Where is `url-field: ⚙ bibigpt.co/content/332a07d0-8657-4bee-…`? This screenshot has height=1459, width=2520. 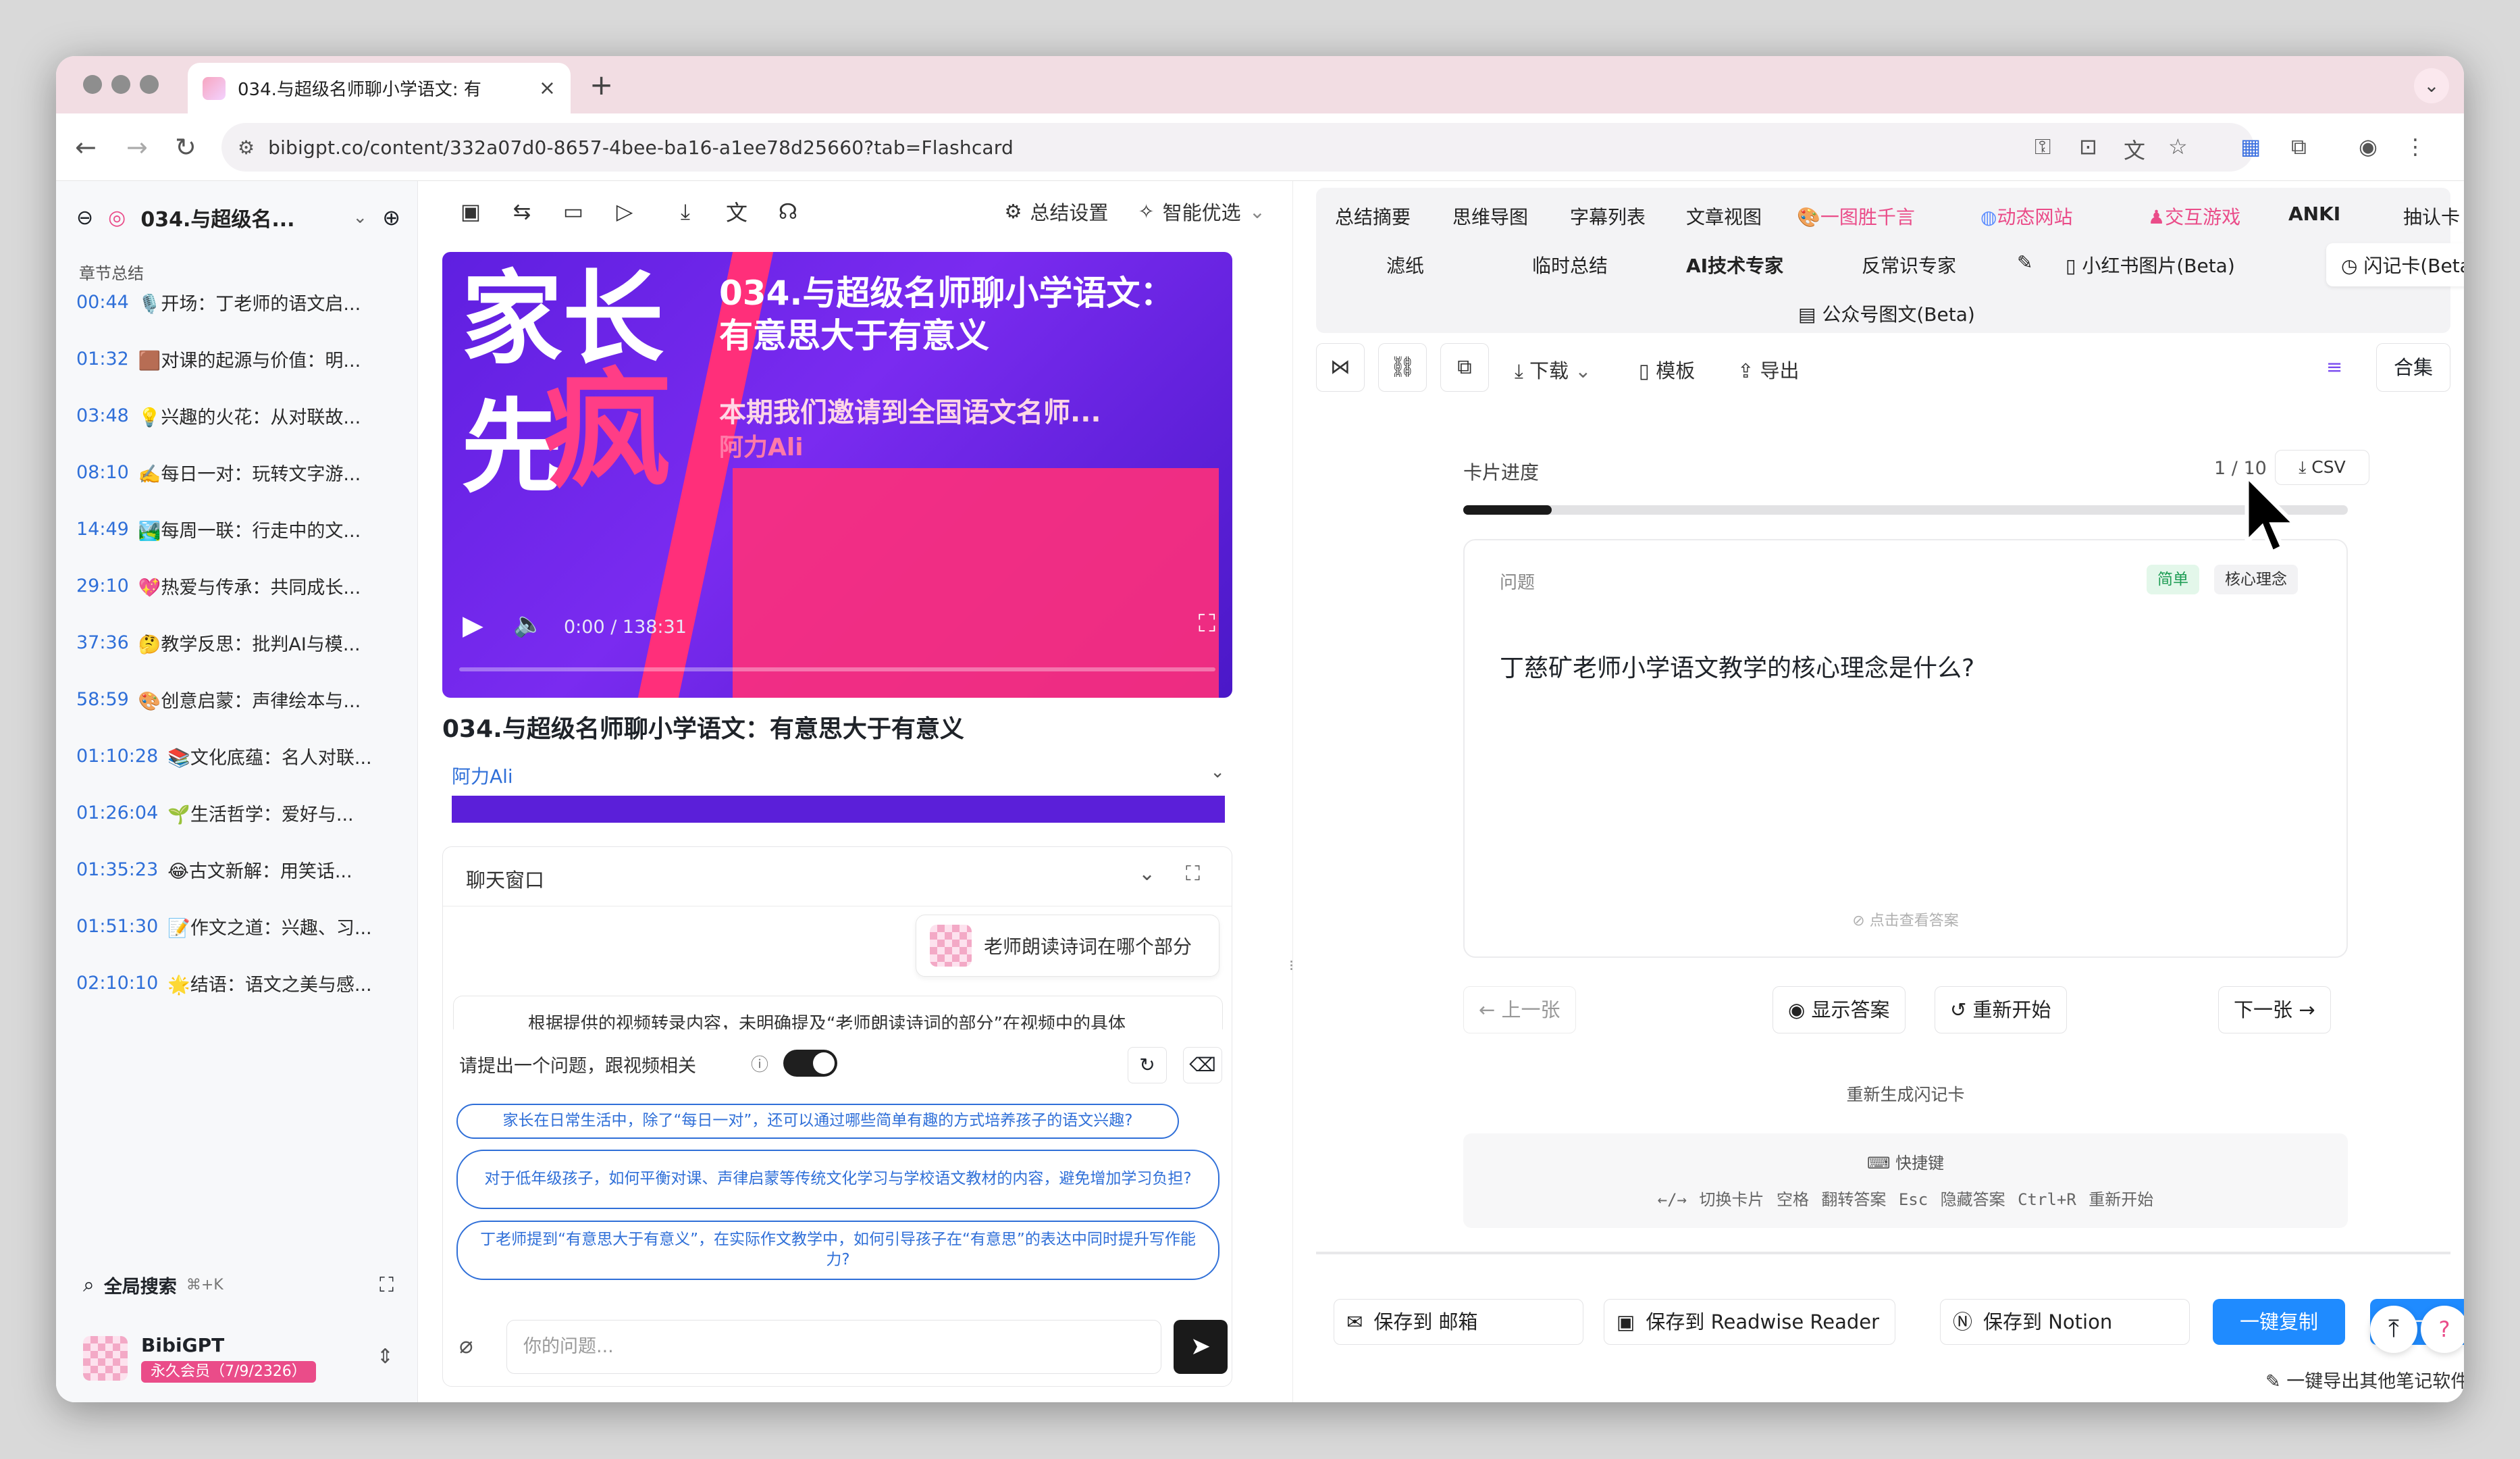 url-field: ⚙ bibigpt.co/content/332a07d0-8657-4bee-… is located at coordinates (1238, 147).